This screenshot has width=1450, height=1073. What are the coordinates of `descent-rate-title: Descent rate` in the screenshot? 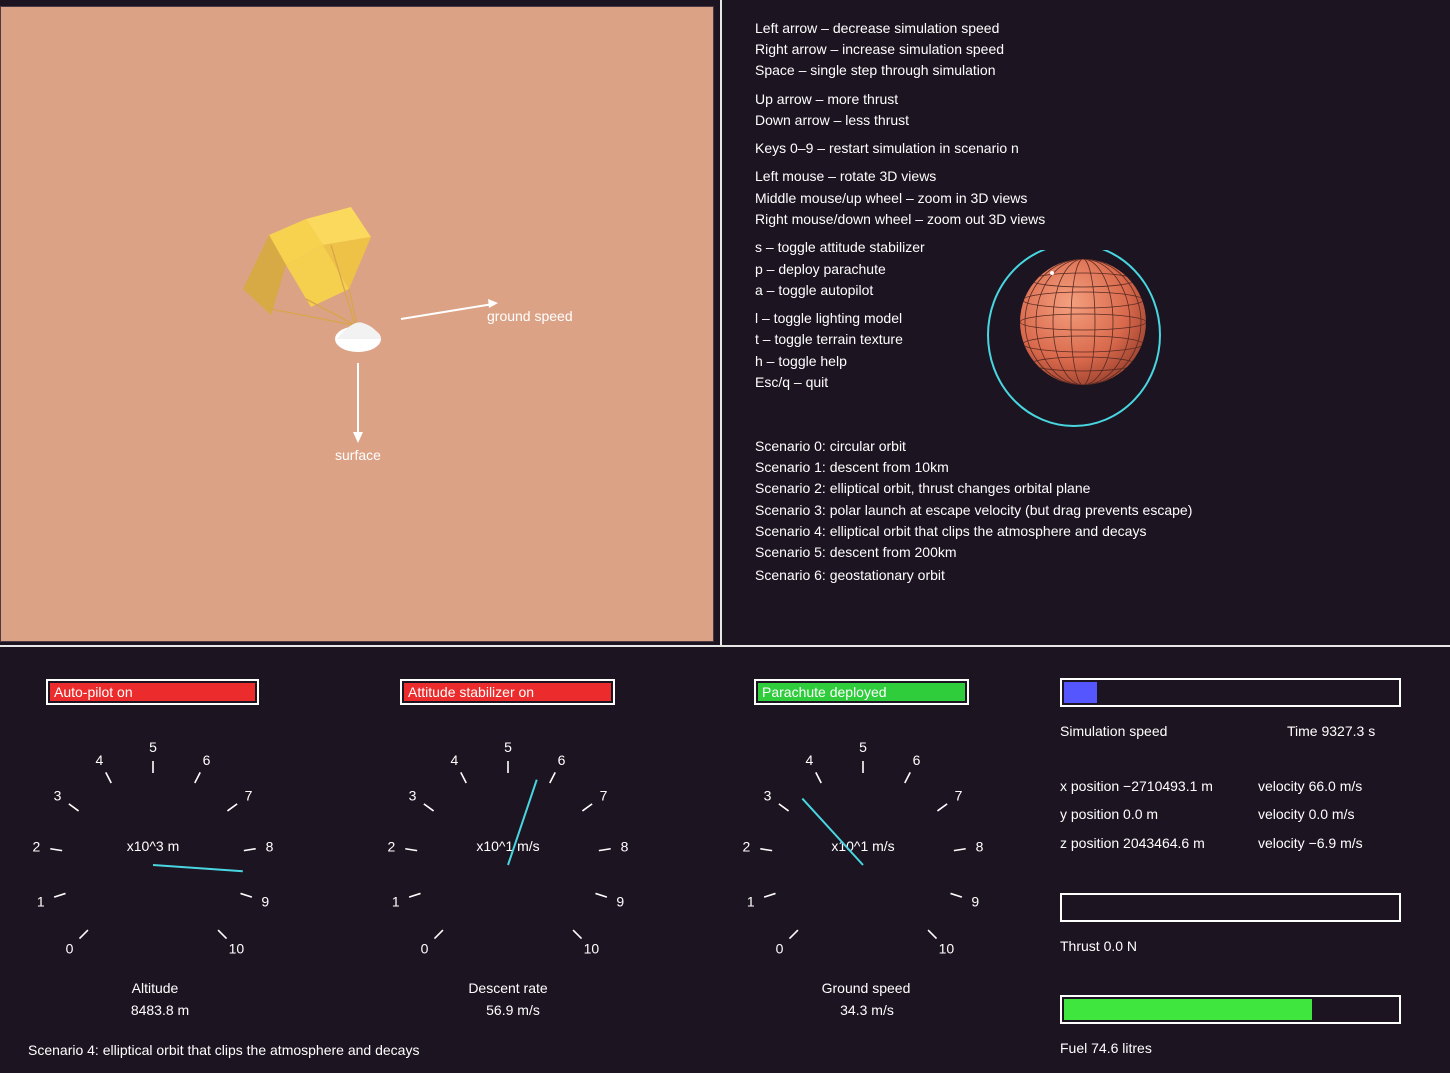 It's located at (508, 988).